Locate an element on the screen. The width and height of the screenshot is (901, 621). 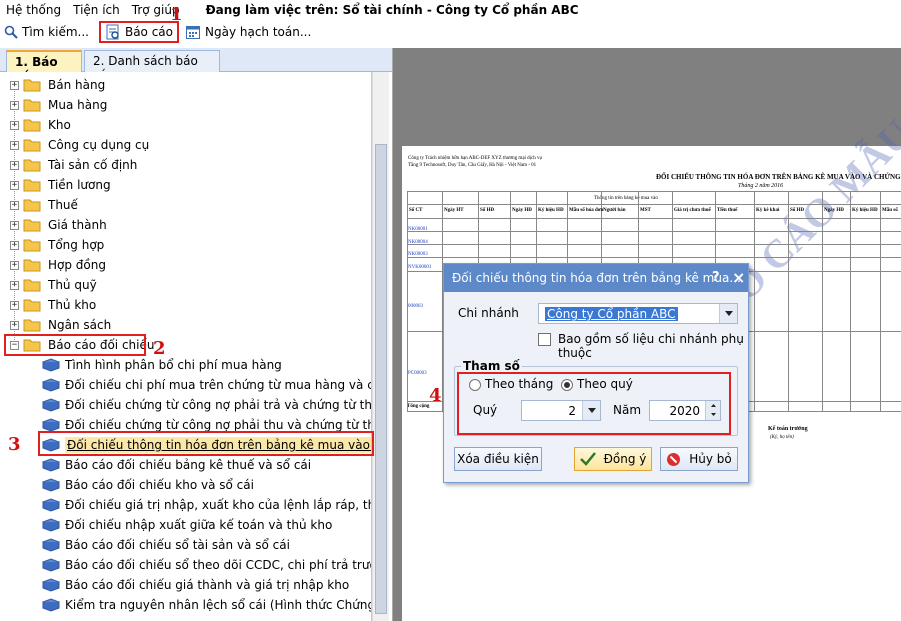
tree-scrollbar is located at coordinates (380, 346).